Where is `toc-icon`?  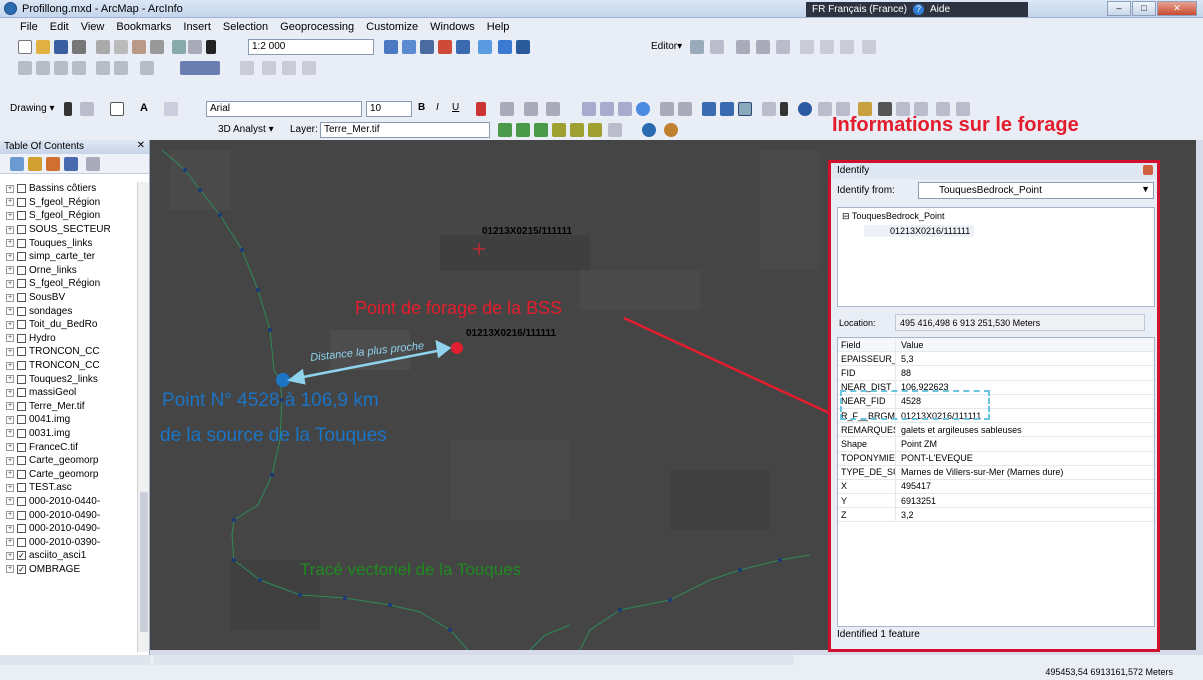 toc-icon is located at coordinates (427, 47).